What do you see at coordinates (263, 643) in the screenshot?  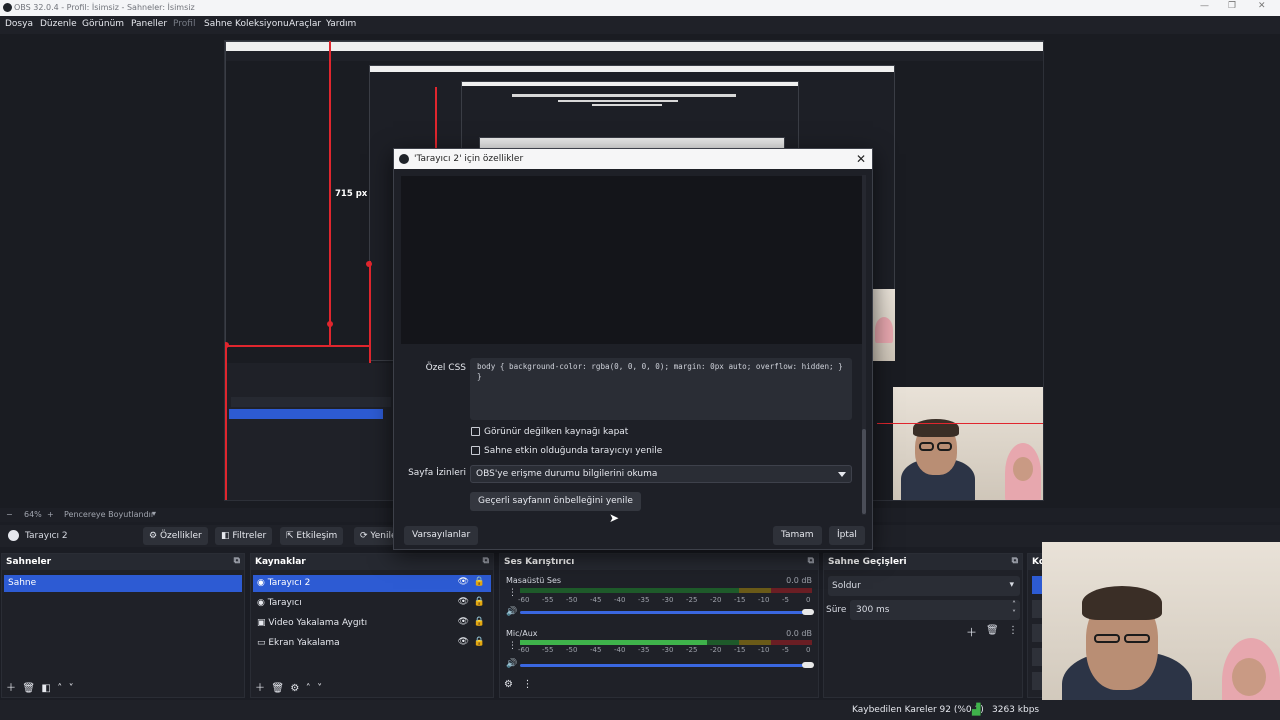 I see `monitor-icon: ▭` at bounding box center [263, 643].